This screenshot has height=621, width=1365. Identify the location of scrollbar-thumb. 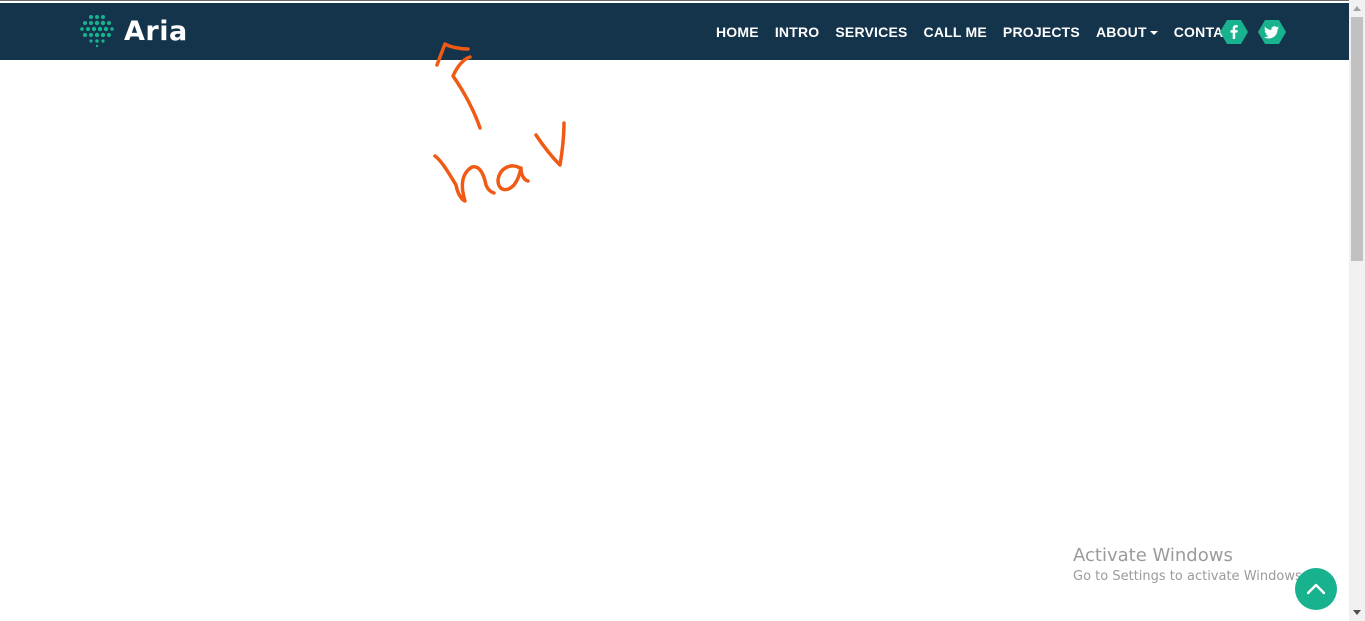
(1357, 139).